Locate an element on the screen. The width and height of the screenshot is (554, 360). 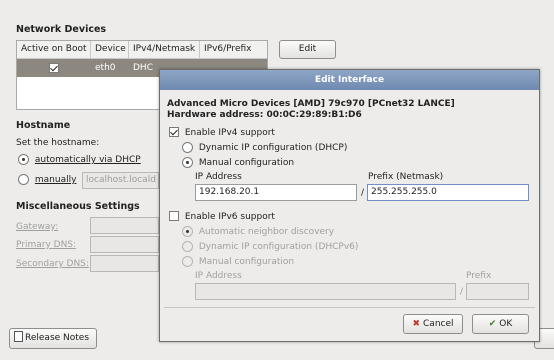
ok-button: ✔ OK is located at coordinates (500, 324).